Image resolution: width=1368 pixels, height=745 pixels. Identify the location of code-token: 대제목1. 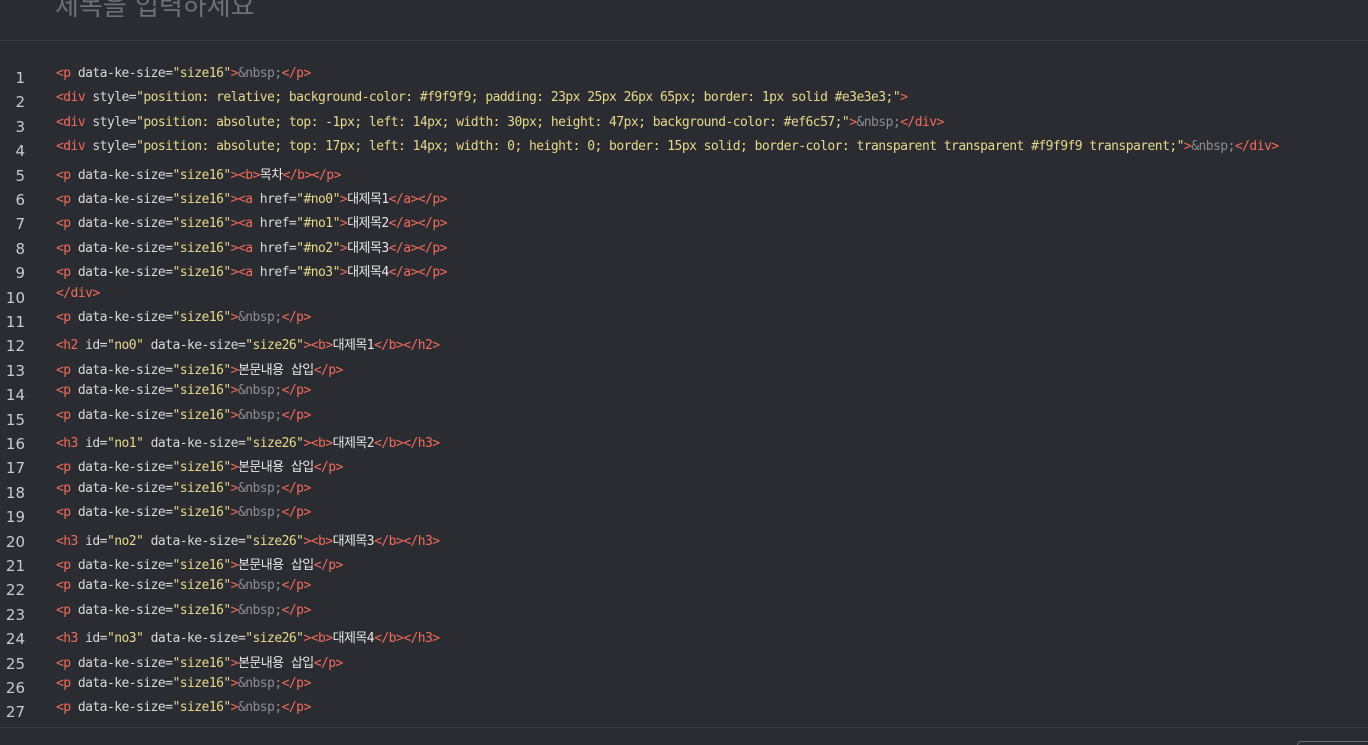
(353, 346).